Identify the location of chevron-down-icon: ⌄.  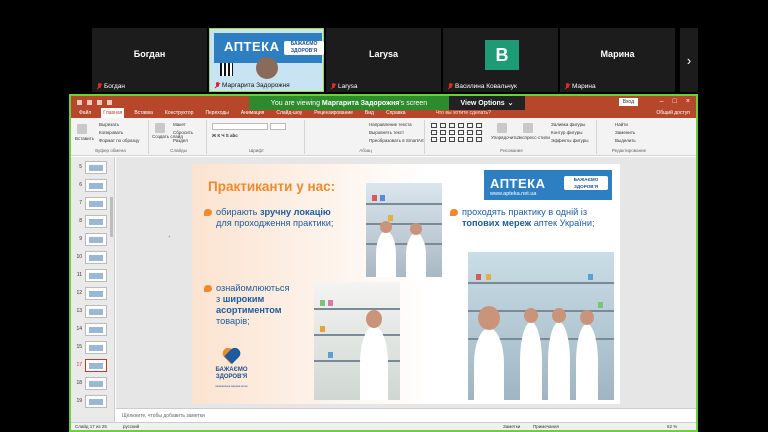
(510, 103).